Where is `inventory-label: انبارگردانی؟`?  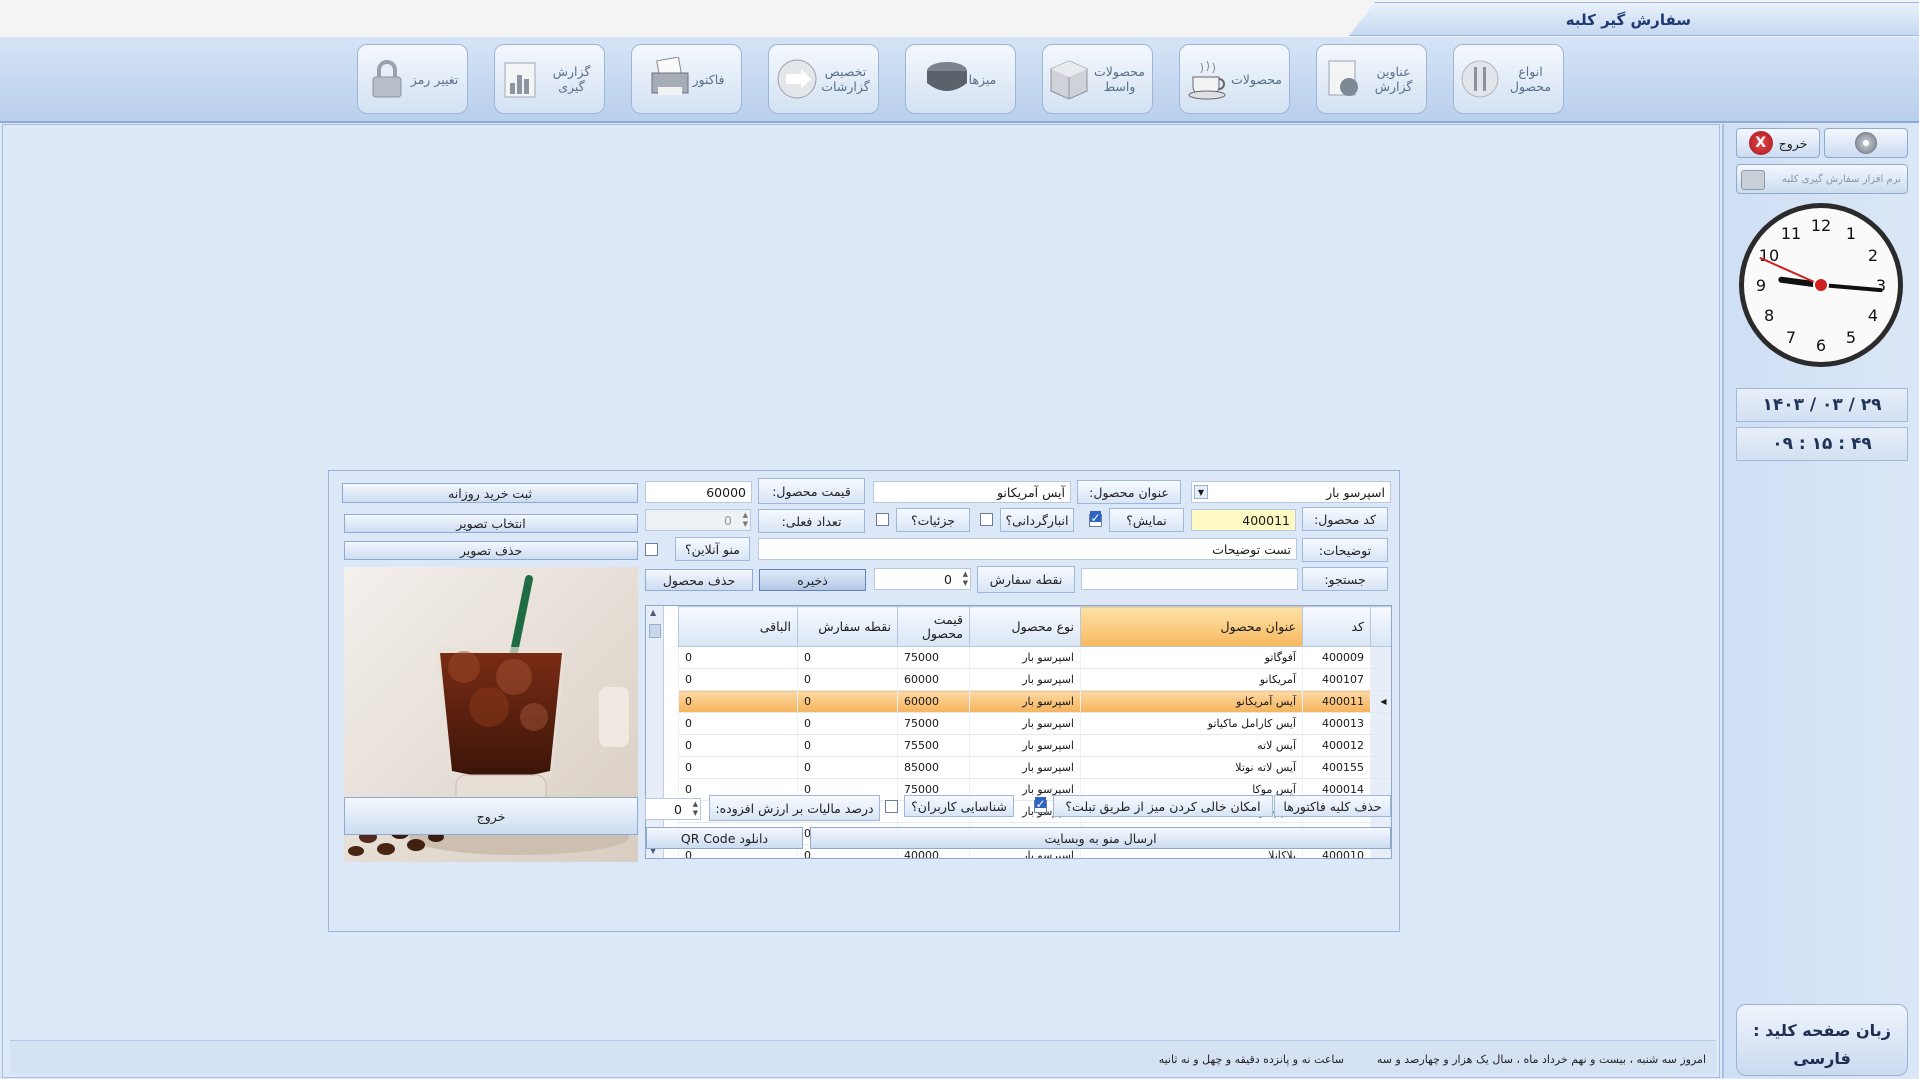 inventory-label: انبارگردانی؟ is located at coordinates (1037, 520).